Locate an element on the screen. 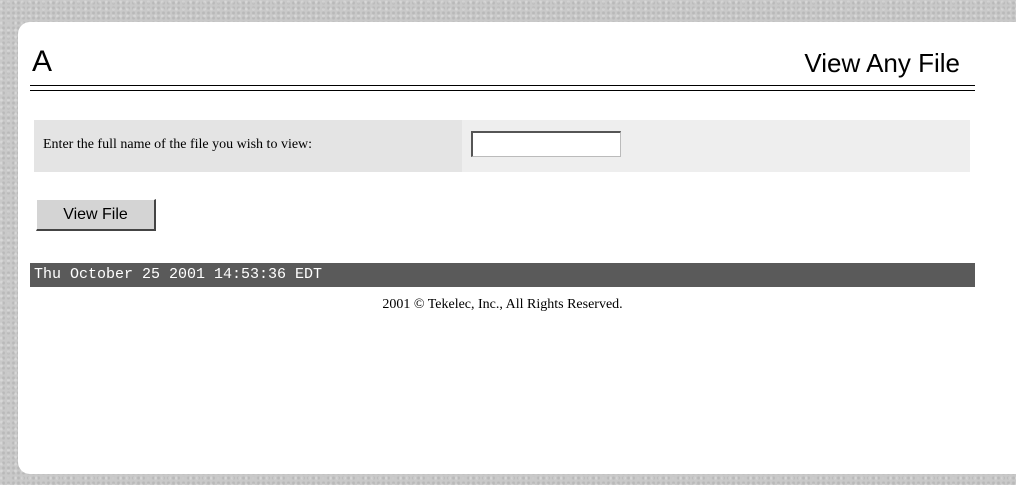  view-file-button: View File is located at coordinates (96, 215).